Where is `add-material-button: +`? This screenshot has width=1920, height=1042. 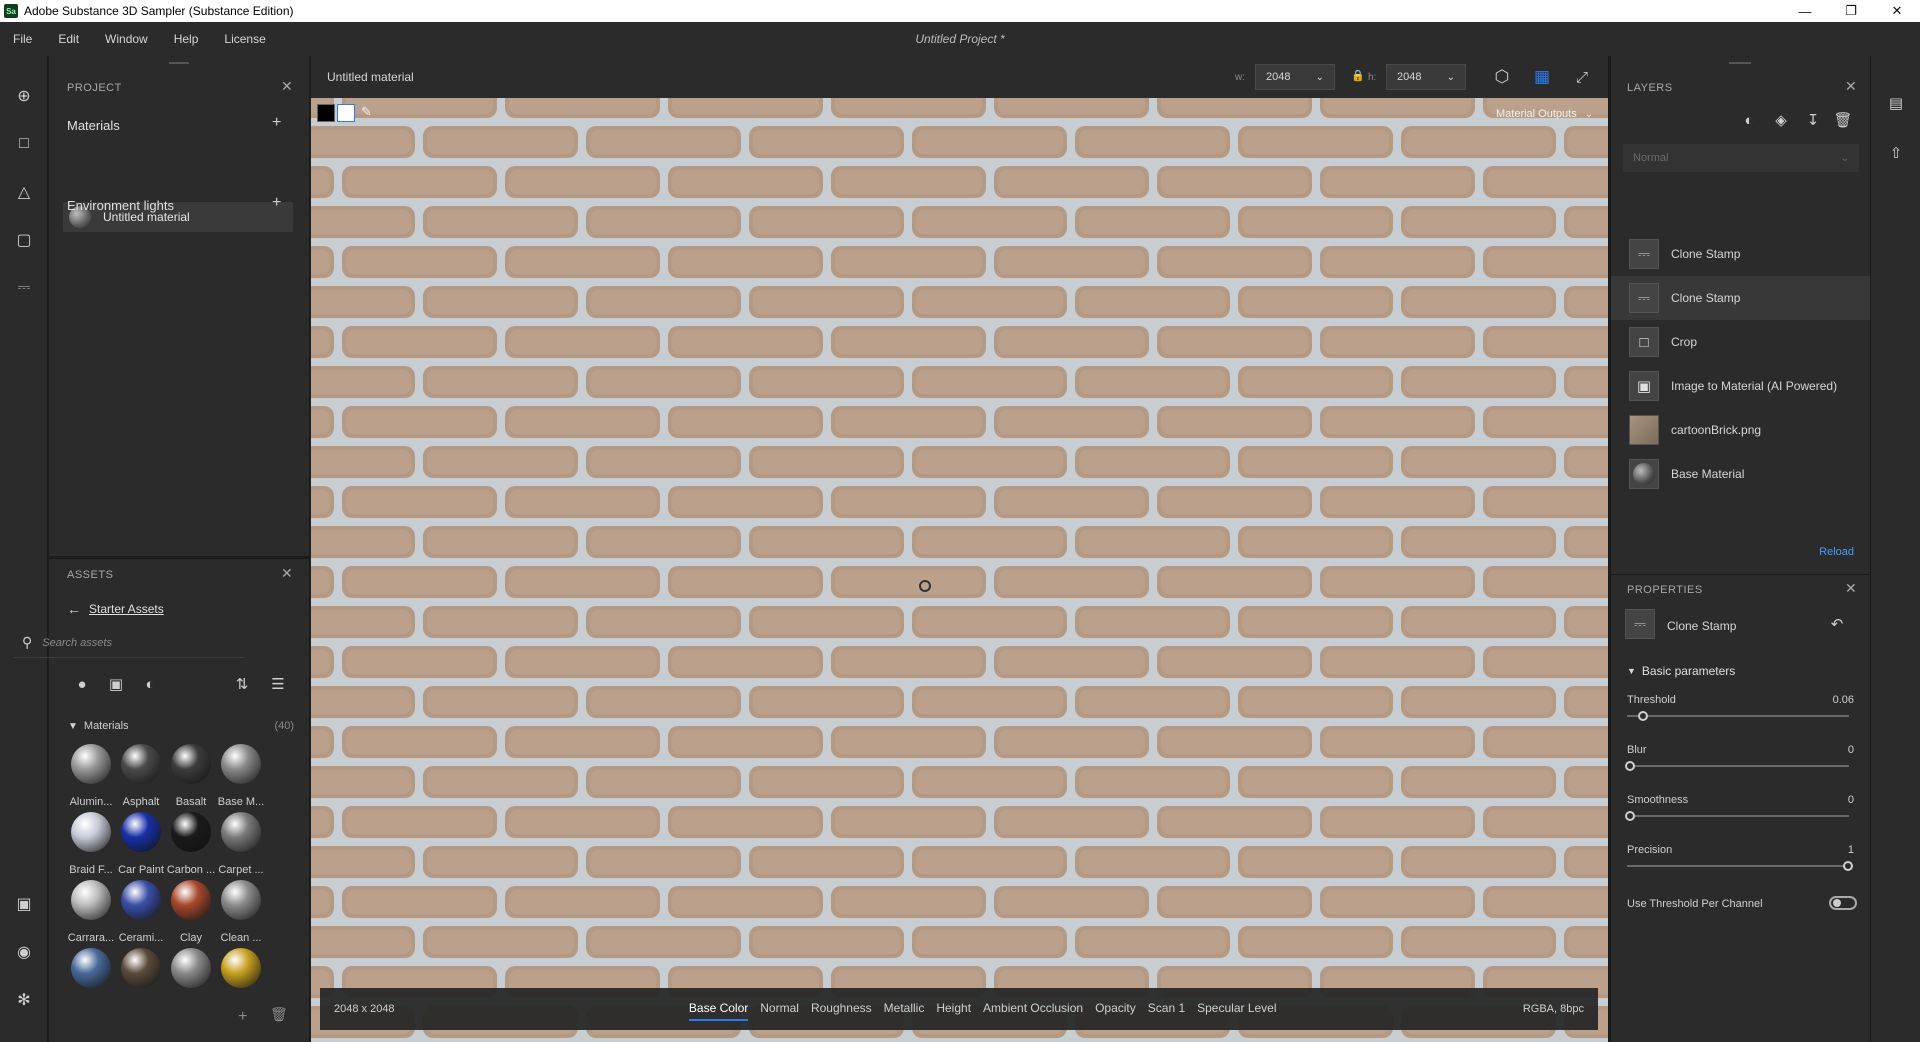 add-material-button: + is located at coordinates (276, 123).